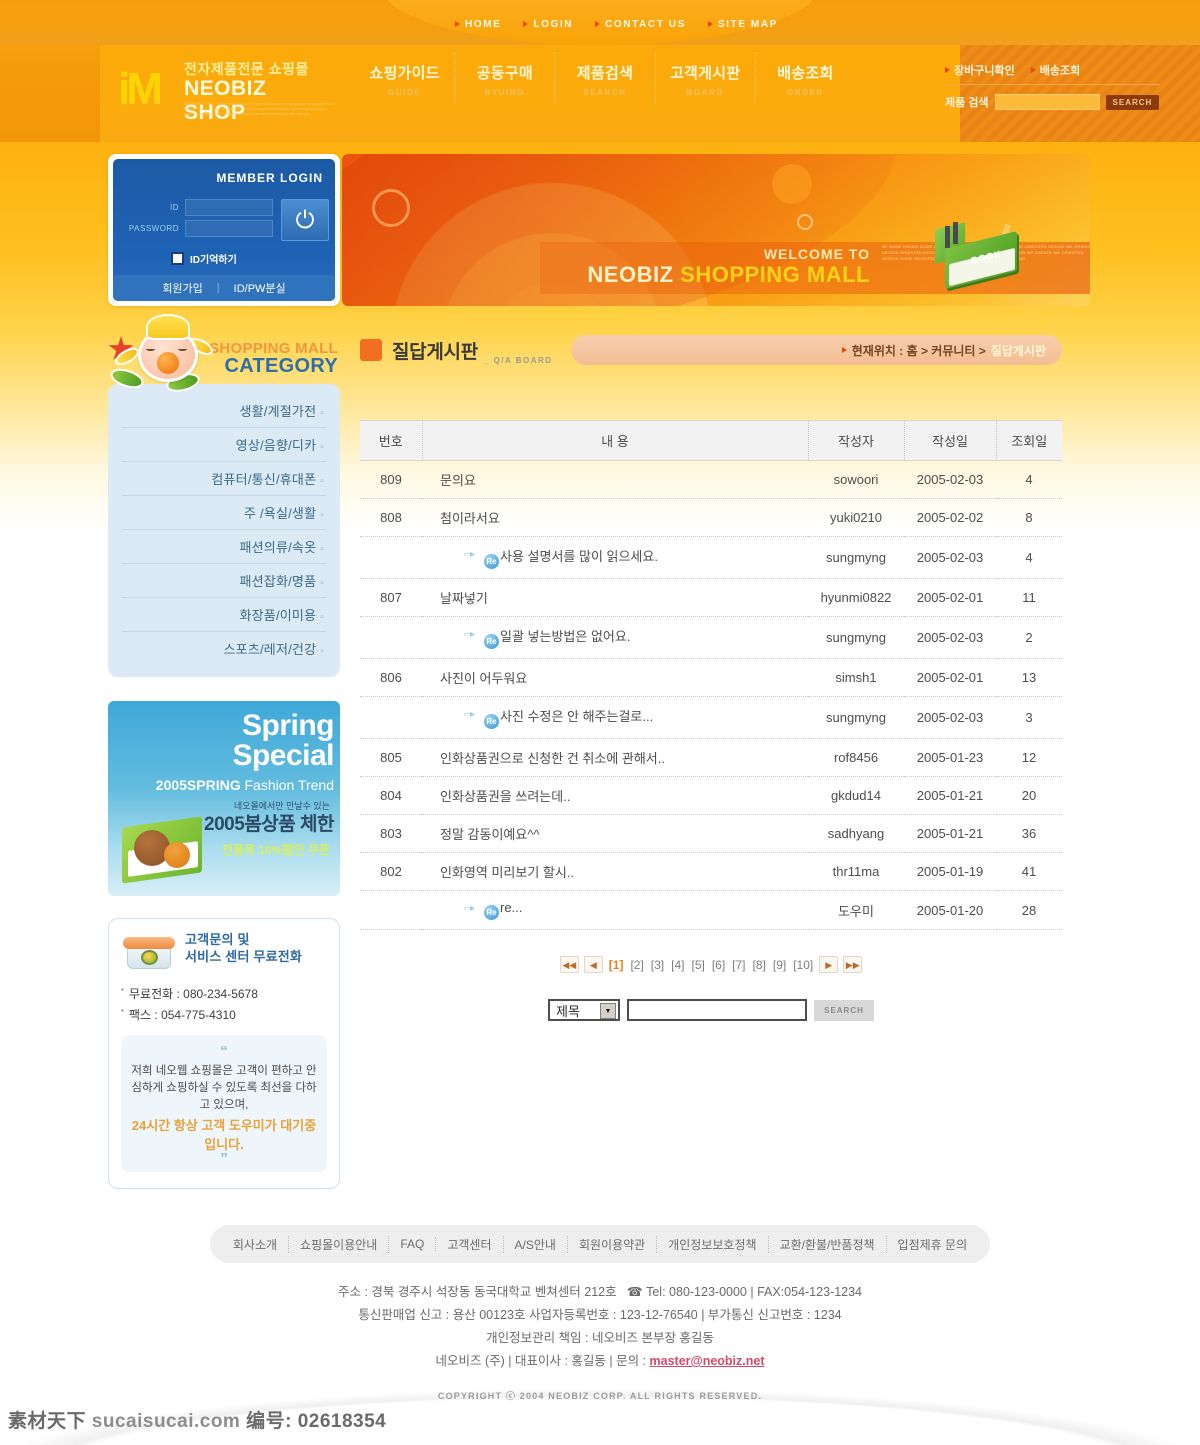 Image resolution: width=1200 pixels, height=1445 pixels. I want to click on power-icon: ⏻, so click(305, 220).